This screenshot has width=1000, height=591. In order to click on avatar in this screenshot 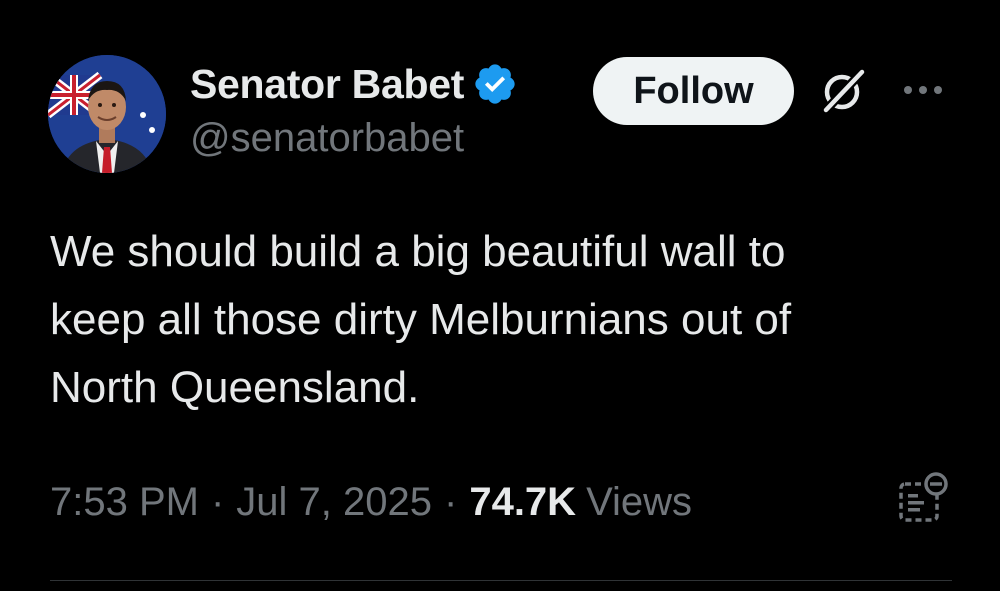, I will do `click(107, 114)`.